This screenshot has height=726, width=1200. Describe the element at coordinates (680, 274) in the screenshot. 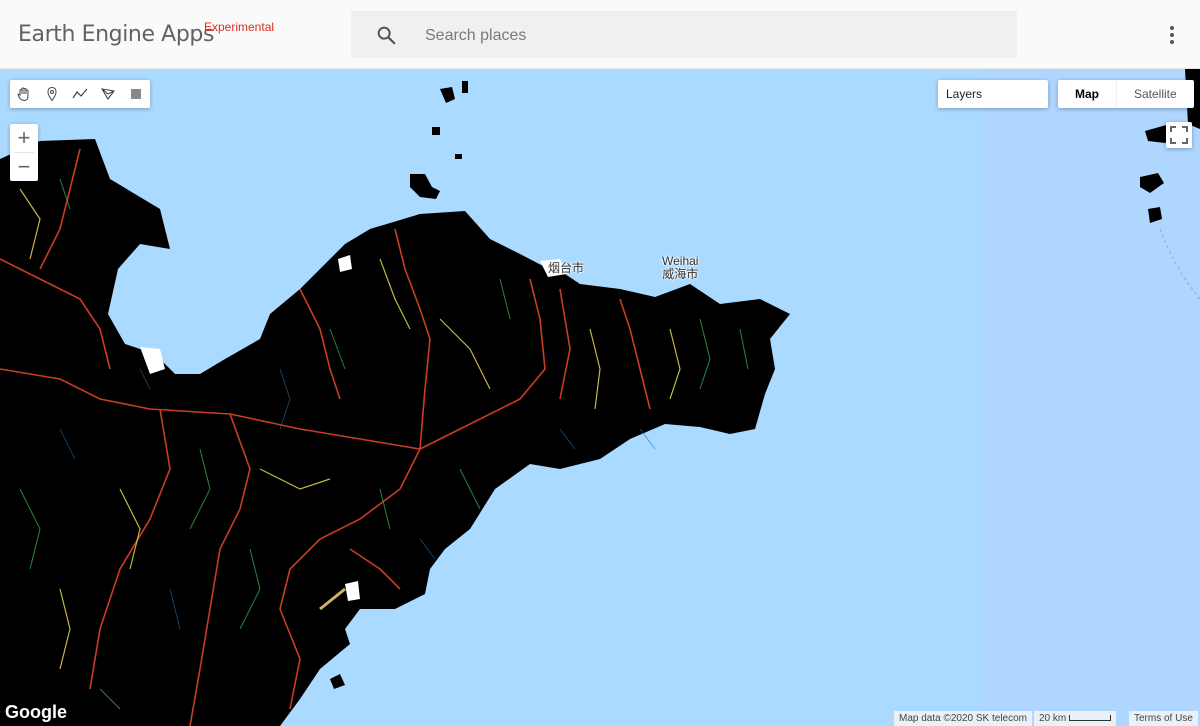

I see `place-local-name: 威海市` at that location.